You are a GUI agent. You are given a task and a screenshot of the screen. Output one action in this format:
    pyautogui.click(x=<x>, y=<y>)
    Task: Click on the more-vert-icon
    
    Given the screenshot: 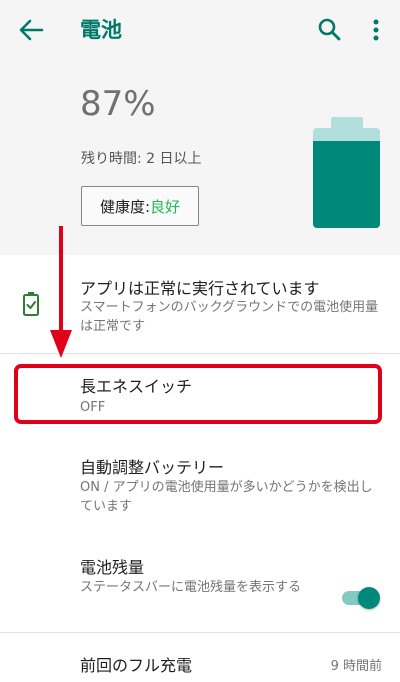 What is the action you would take?
    pyautogui.click(x=376, y=30)
    